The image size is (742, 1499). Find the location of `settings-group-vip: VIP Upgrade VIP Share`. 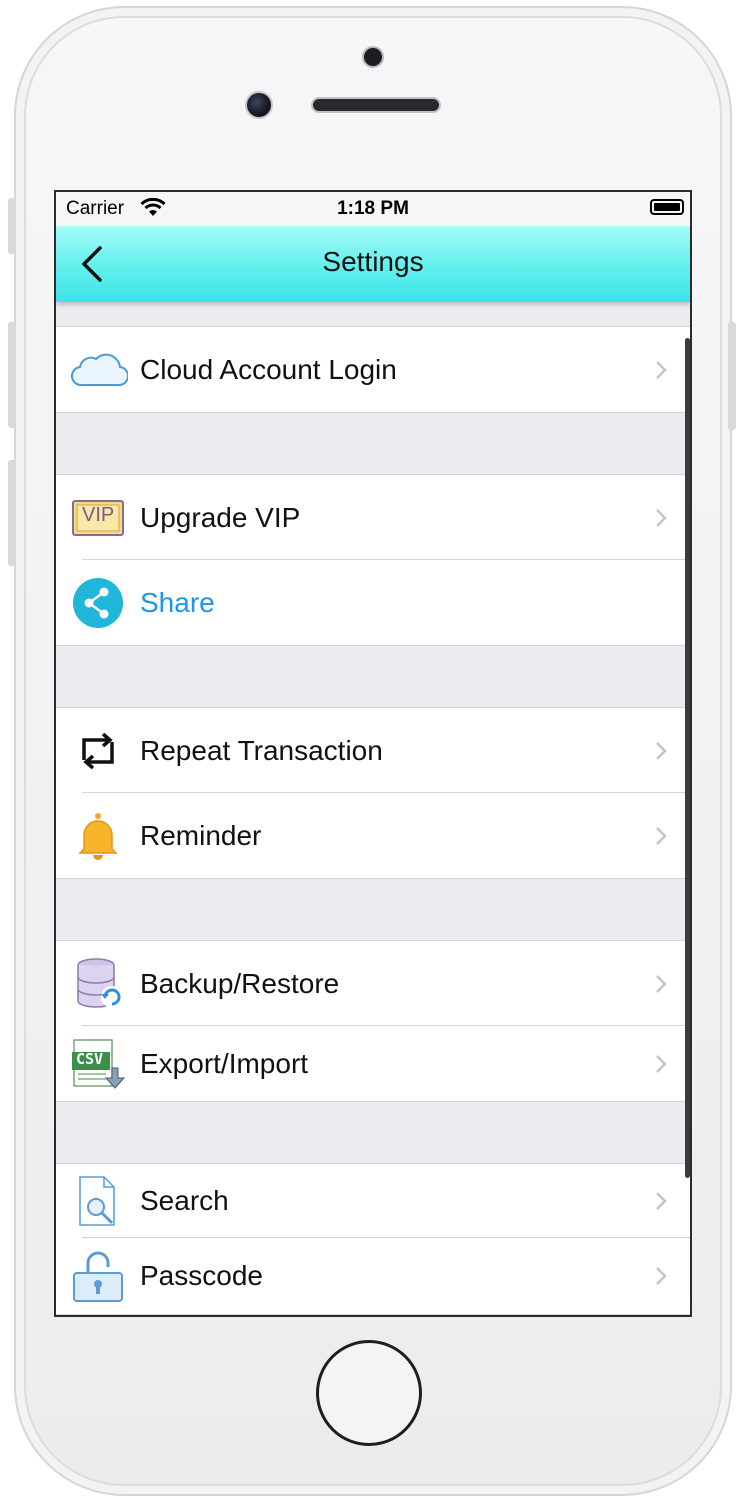

settings-group-vip: VIP Upgrade VIP Share is located at coordinates (373, 560).